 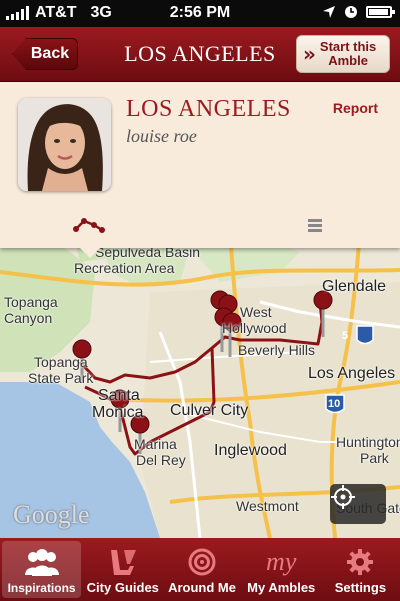 What do you see at coordinates (124, 268) in the screenshot?
I see `map-label-recreation-area: Recreation Area` at bounding box center [124, 268].